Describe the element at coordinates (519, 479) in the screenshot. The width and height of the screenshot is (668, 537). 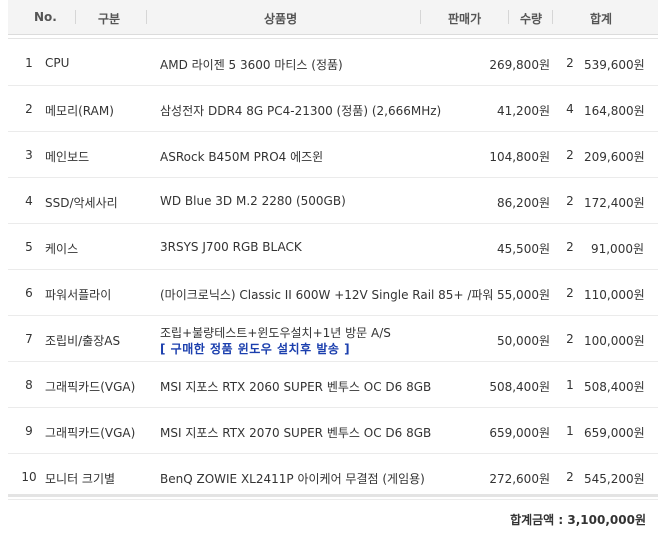
I see `row-price: 272,600원` at that location.